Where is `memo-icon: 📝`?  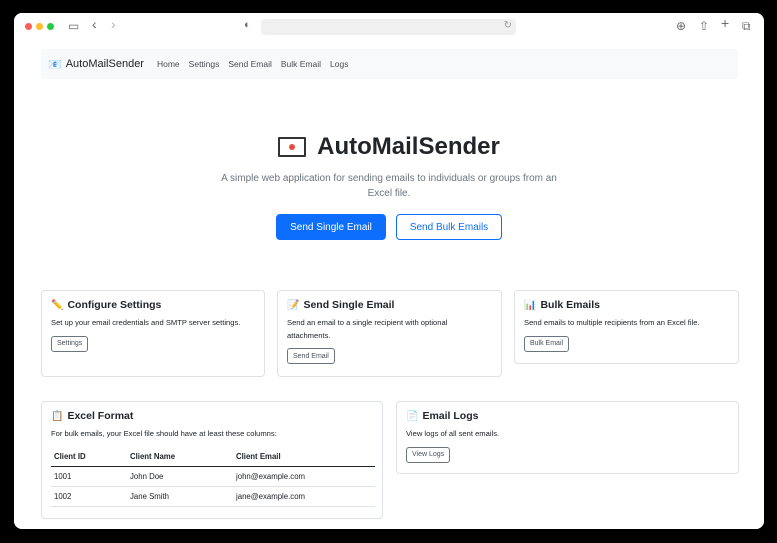 memo-icon: 📝 is located at coordinates (293, 305).